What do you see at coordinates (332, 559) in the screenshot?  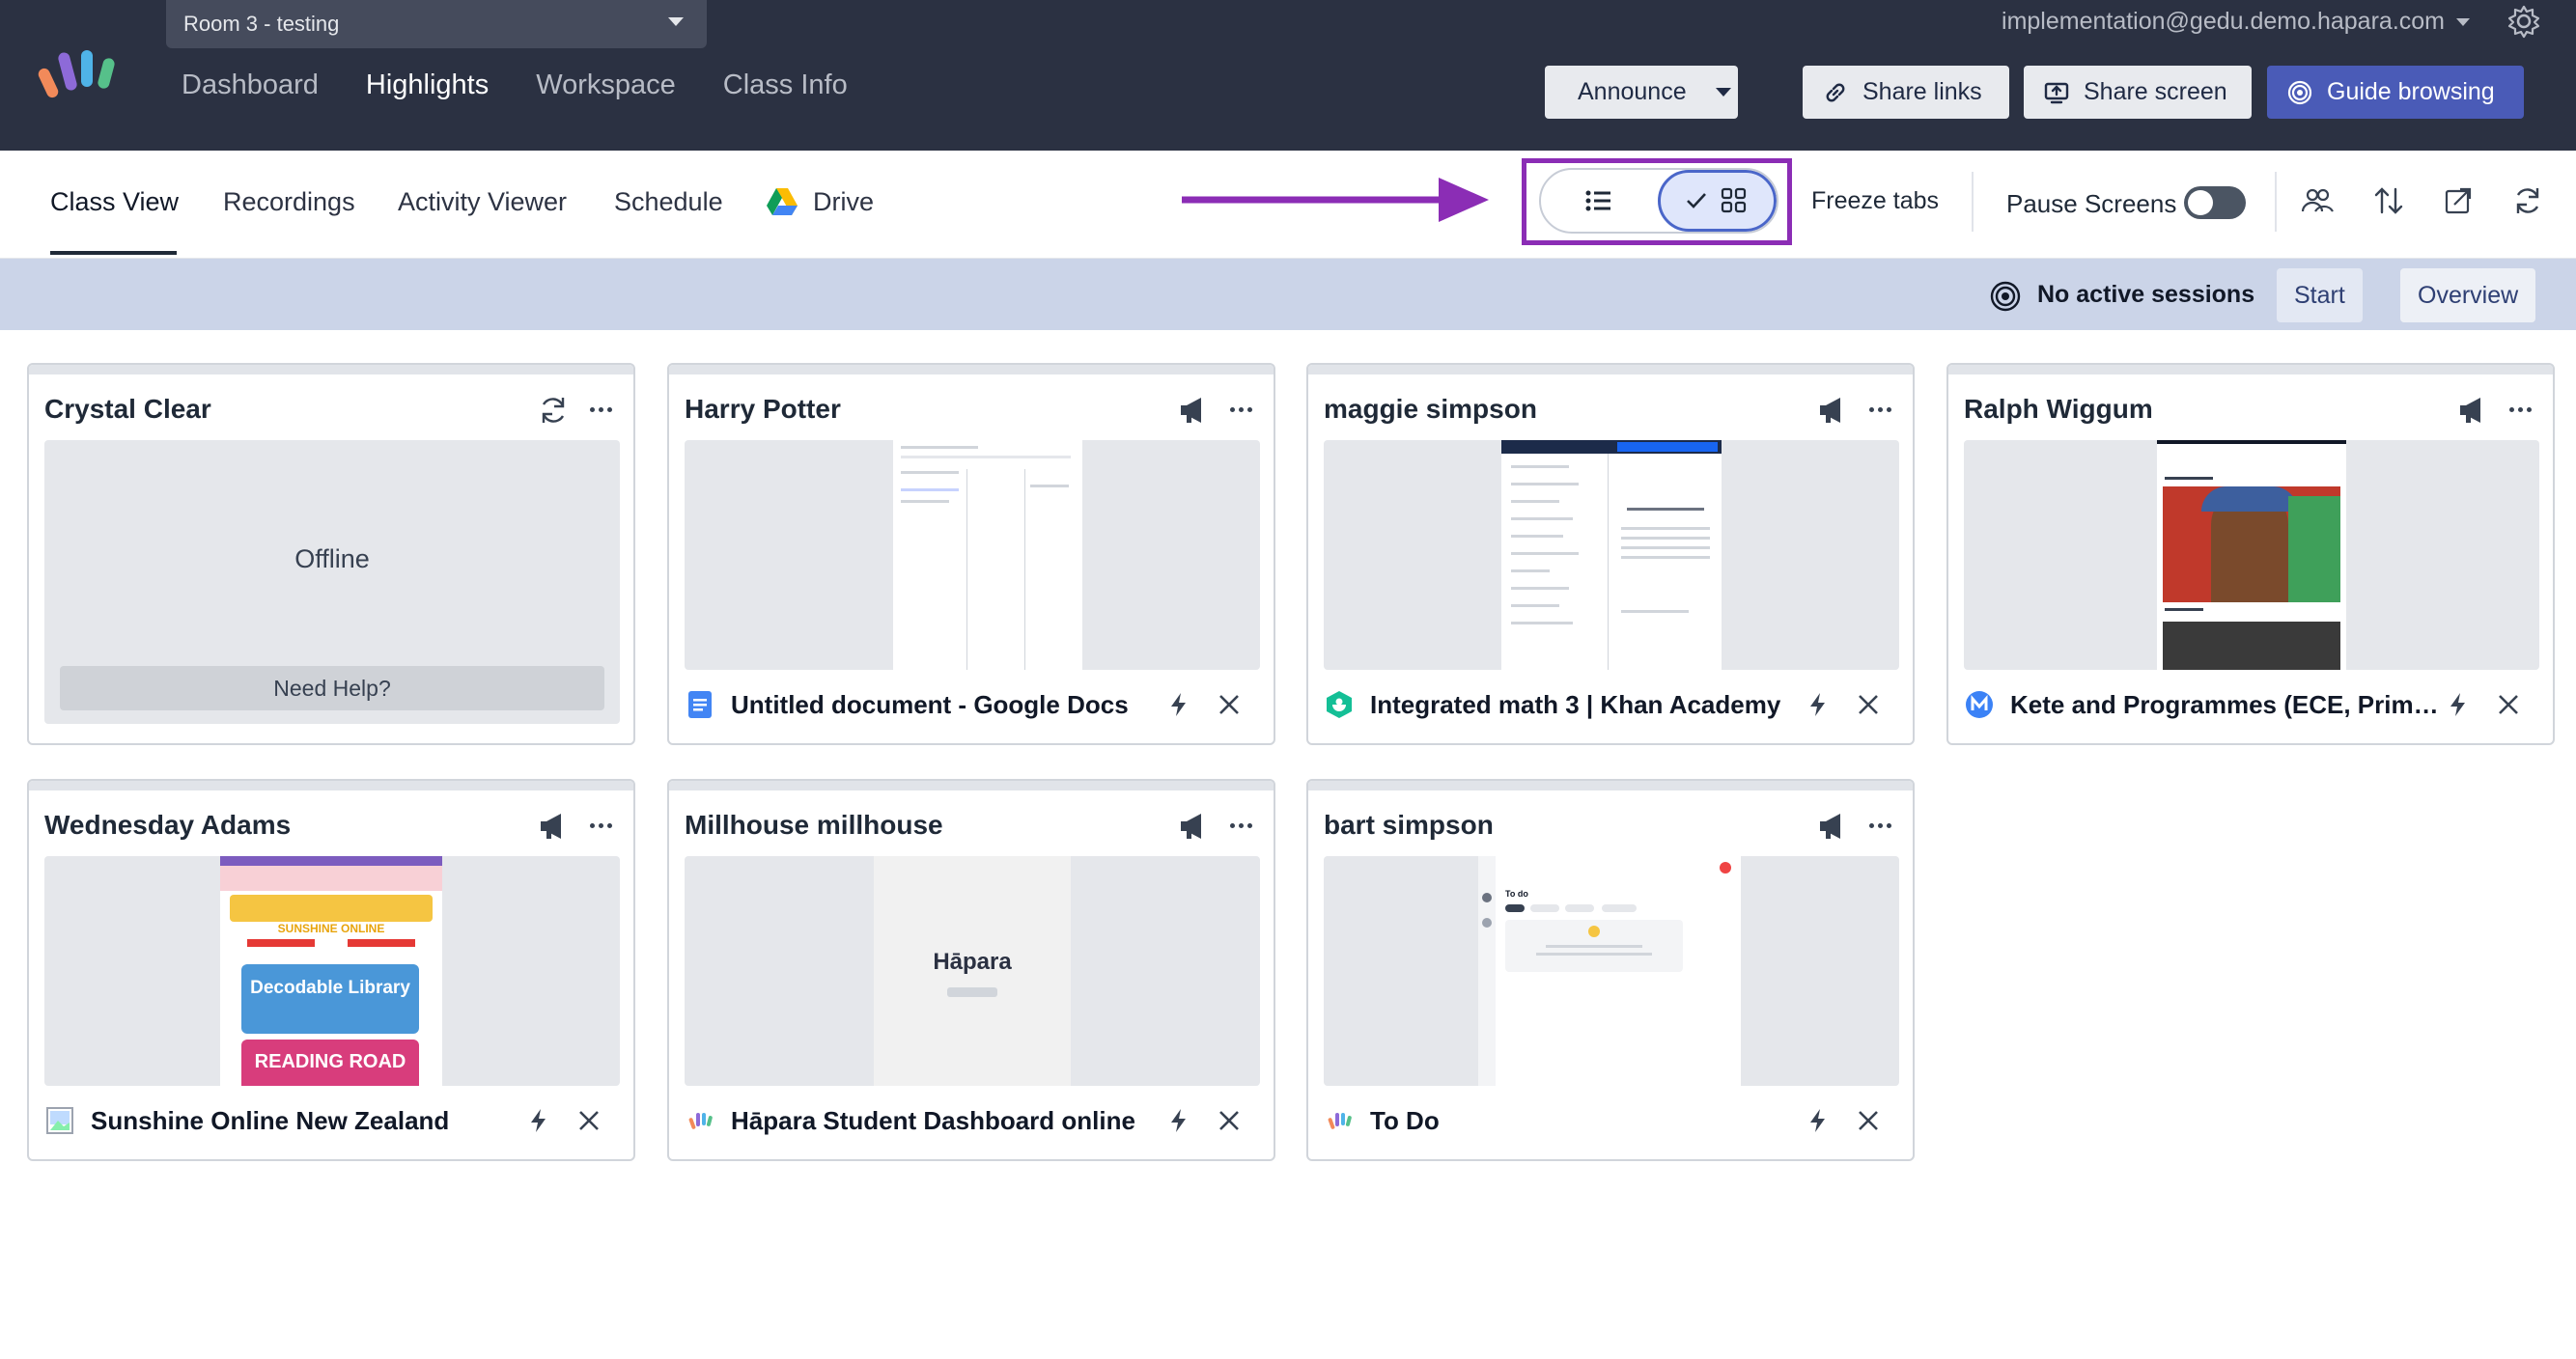 I see `offline-status: Offline` at bounding box center [332, 559].